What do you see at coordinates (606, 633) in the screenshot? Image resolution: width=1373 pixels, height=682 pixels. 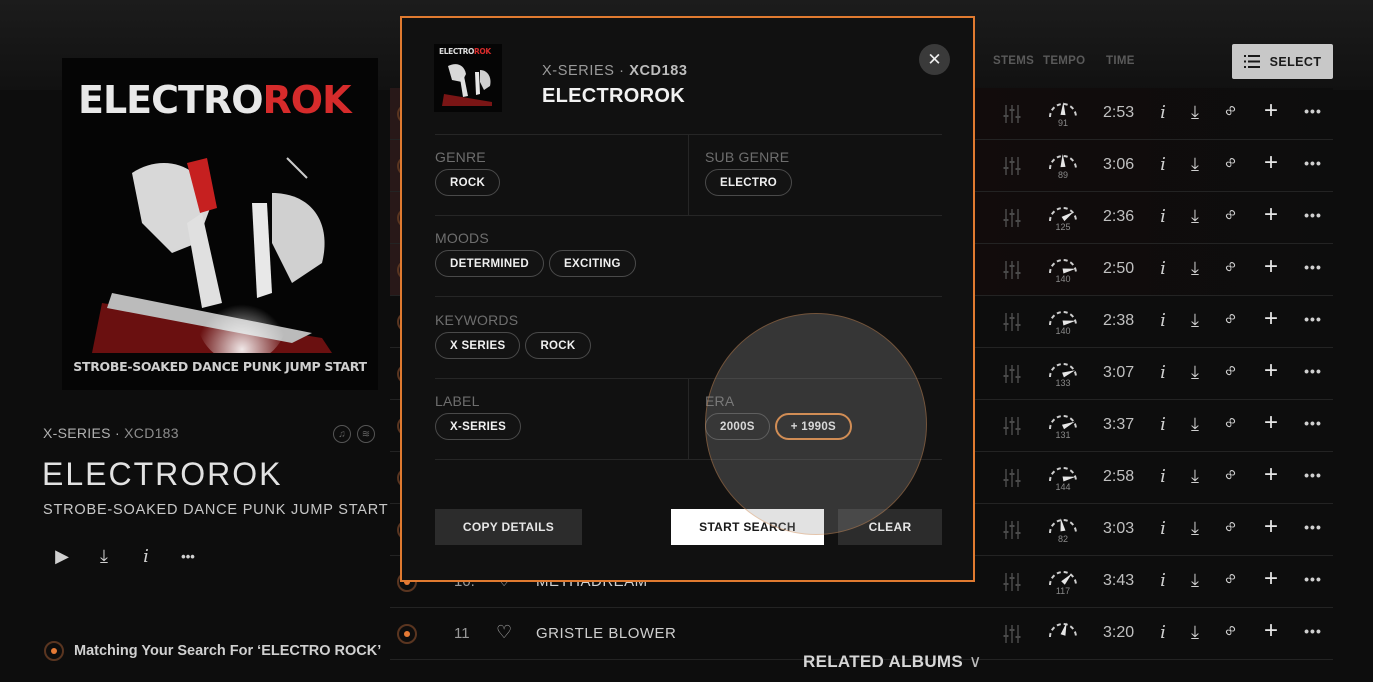 I see `track-name: GRISTLE BLOWER` at bounding box center [606, 633].